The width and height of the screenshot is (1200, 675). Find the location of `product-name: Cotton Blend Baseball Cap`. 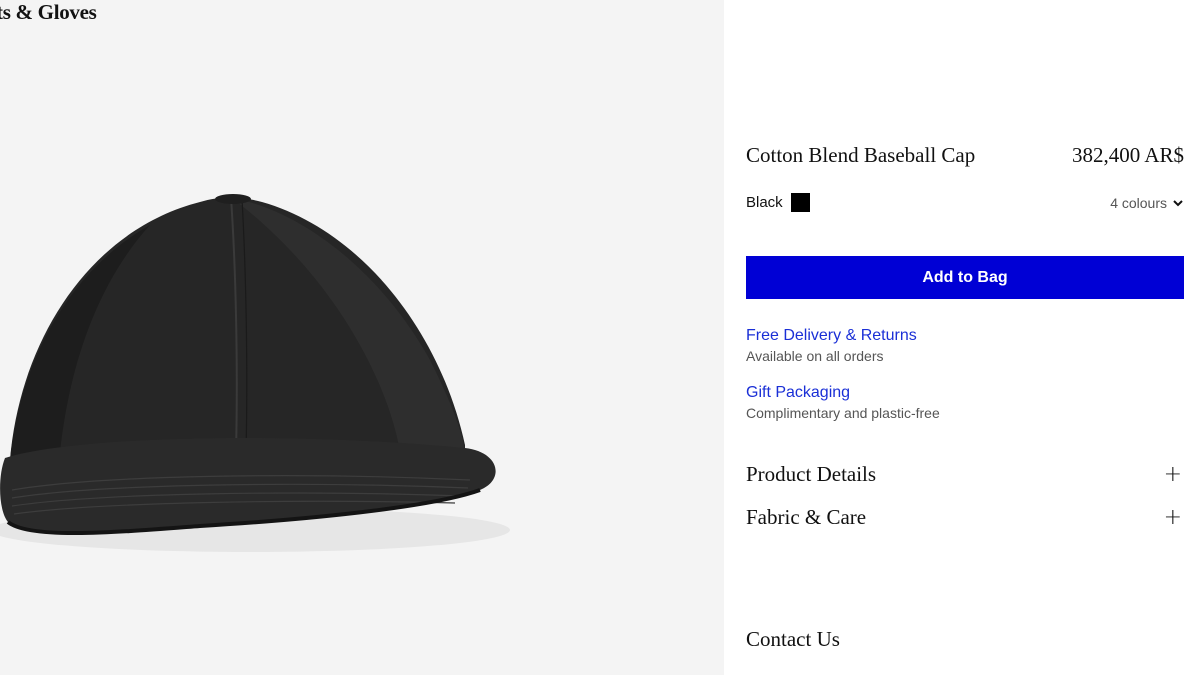

product-name: Cotton Blend Baseball Cap is located at coordinates (861, 155).